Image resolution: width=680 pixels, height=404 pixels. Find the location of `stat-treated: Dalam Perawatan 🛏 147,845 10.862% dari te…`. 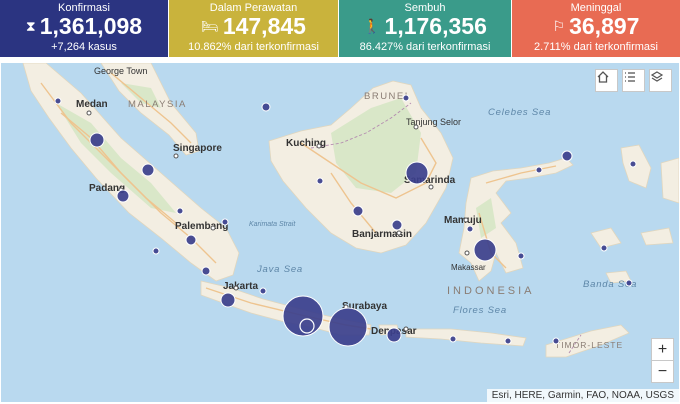

stat-treated: Dalam Perawatan 🛏 147,845 10.862% dari te… is located at coordinates (253, 28).